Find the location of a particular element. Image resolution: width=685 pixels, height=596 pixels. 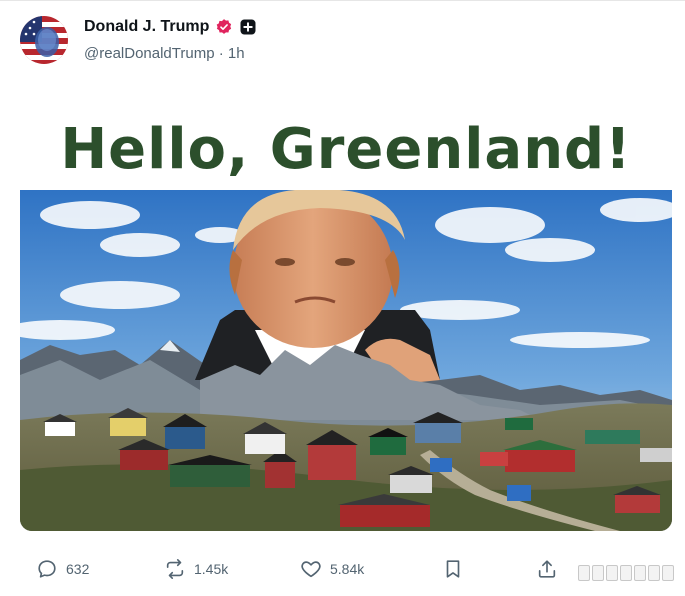

plus-badge-icon is located at coordinates (248, 27).